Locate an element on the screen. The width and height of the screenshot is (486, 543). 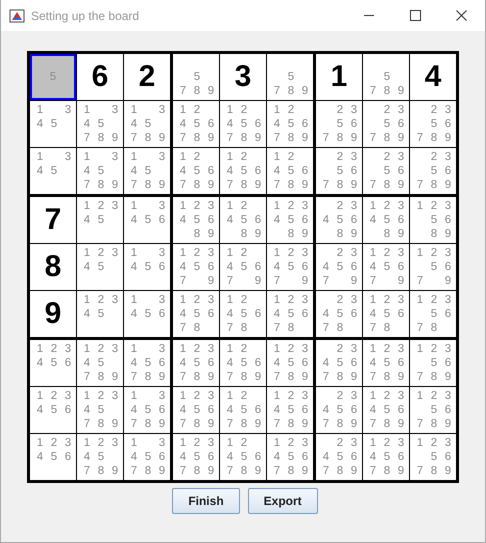
sudoku-cell: 2 is located at coordinates (147, 77).